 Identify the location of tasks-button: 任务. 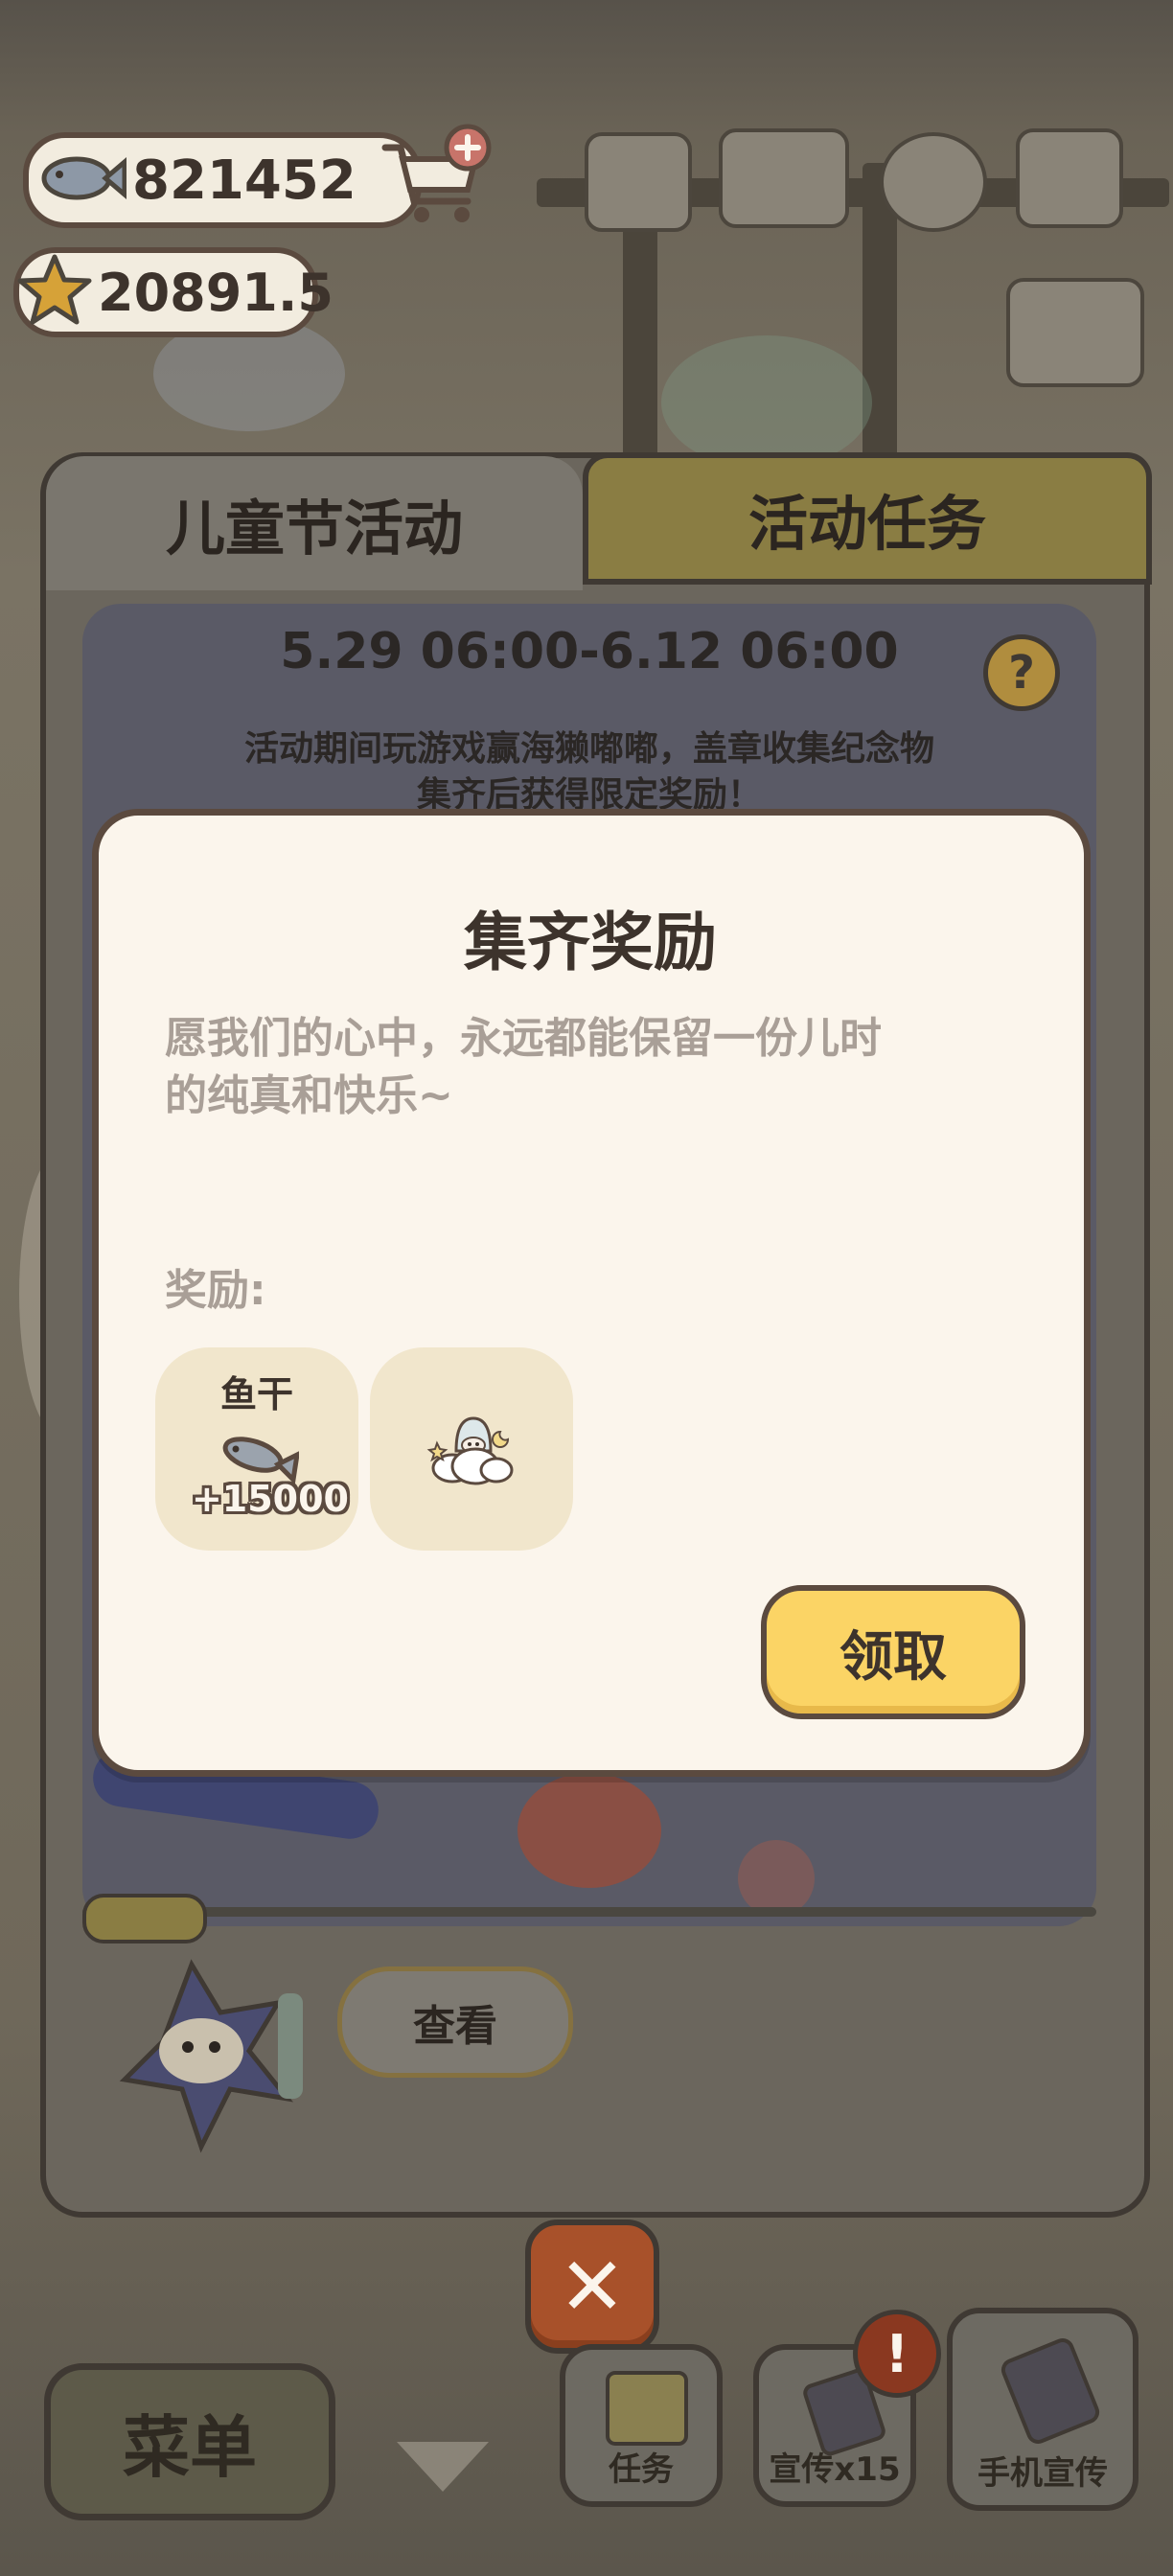
(642, 2425).